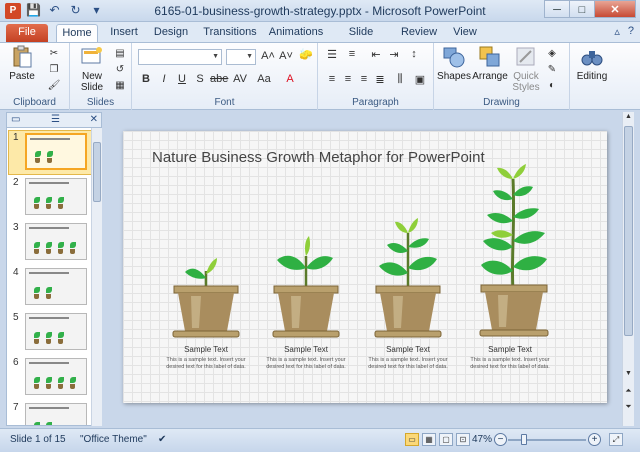 The image size is (640, 452). Describe the element at coordinates (348, 79) in the screenshot. I see `align-center-icon: ≡` at that location.